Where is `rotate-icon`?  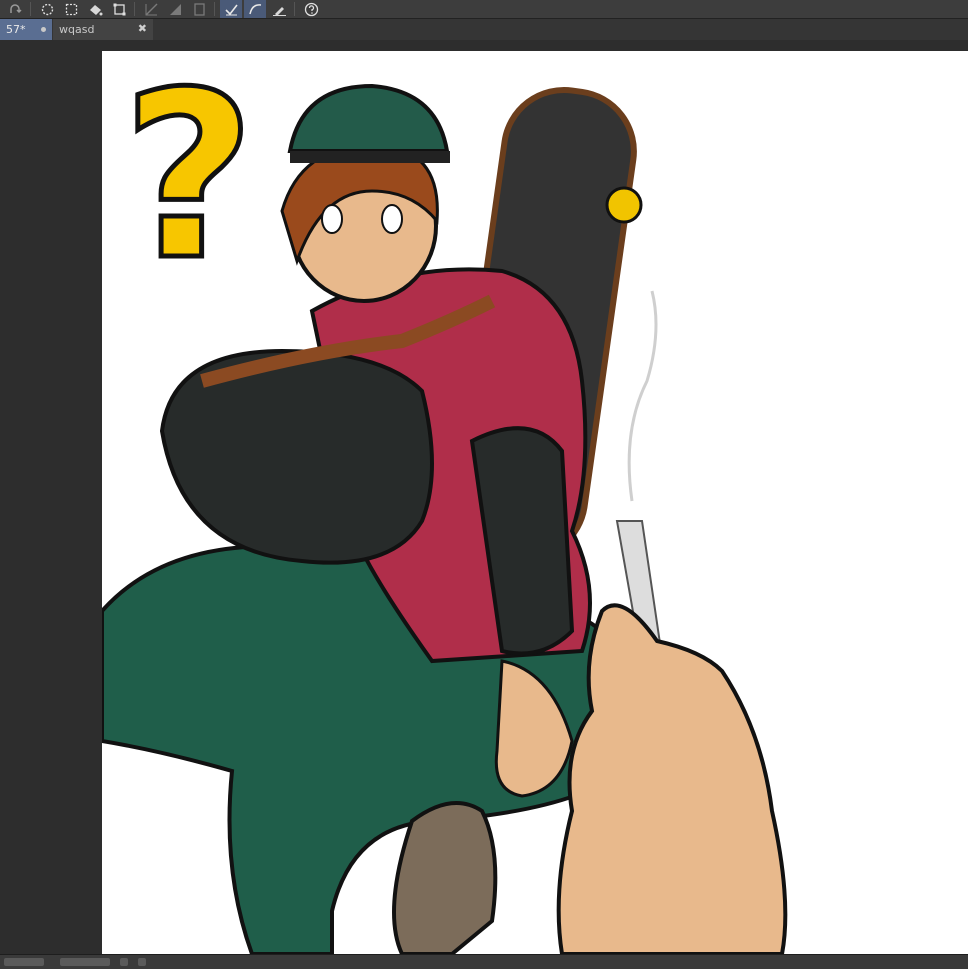
rotate-icon is located at coordinates (124, 962).